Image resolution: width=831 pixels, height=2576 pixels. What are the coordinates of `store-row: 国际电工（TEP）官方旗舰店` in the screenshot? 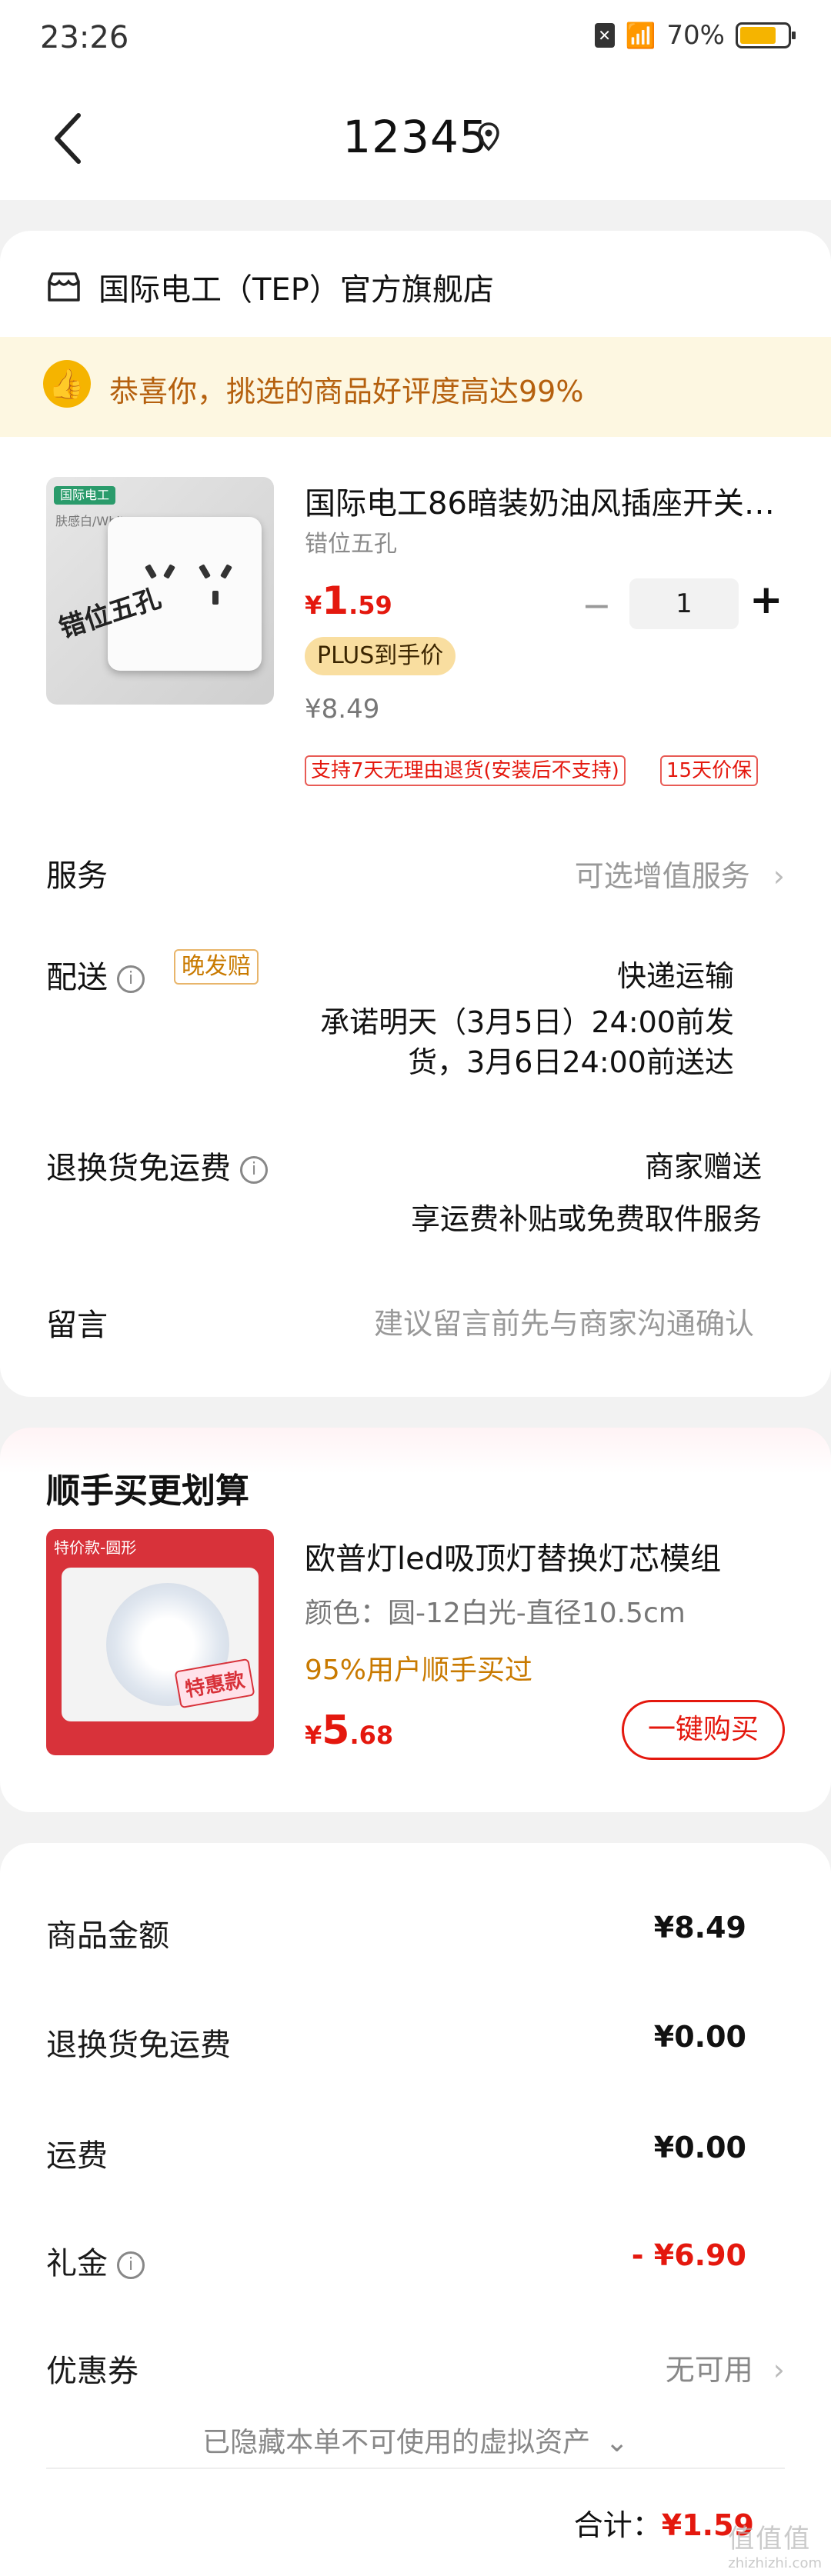 It's located at (270, 287).